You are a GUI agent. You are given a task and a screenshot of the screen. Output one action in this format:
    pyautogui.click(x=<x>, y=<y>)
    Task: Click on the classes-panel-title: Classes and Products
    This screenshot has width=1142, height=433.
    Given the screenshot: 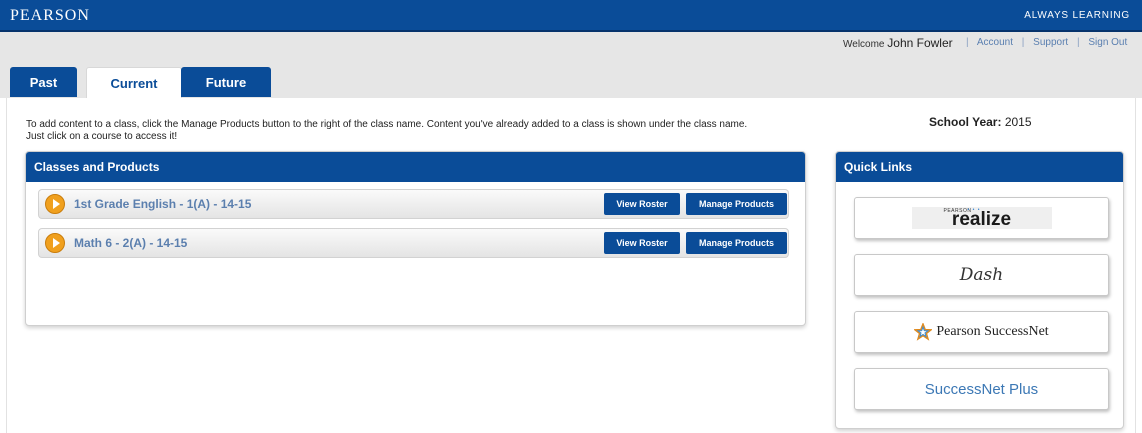 What is the action you would take?
    pyautogui.click(x=415, y=167)
    